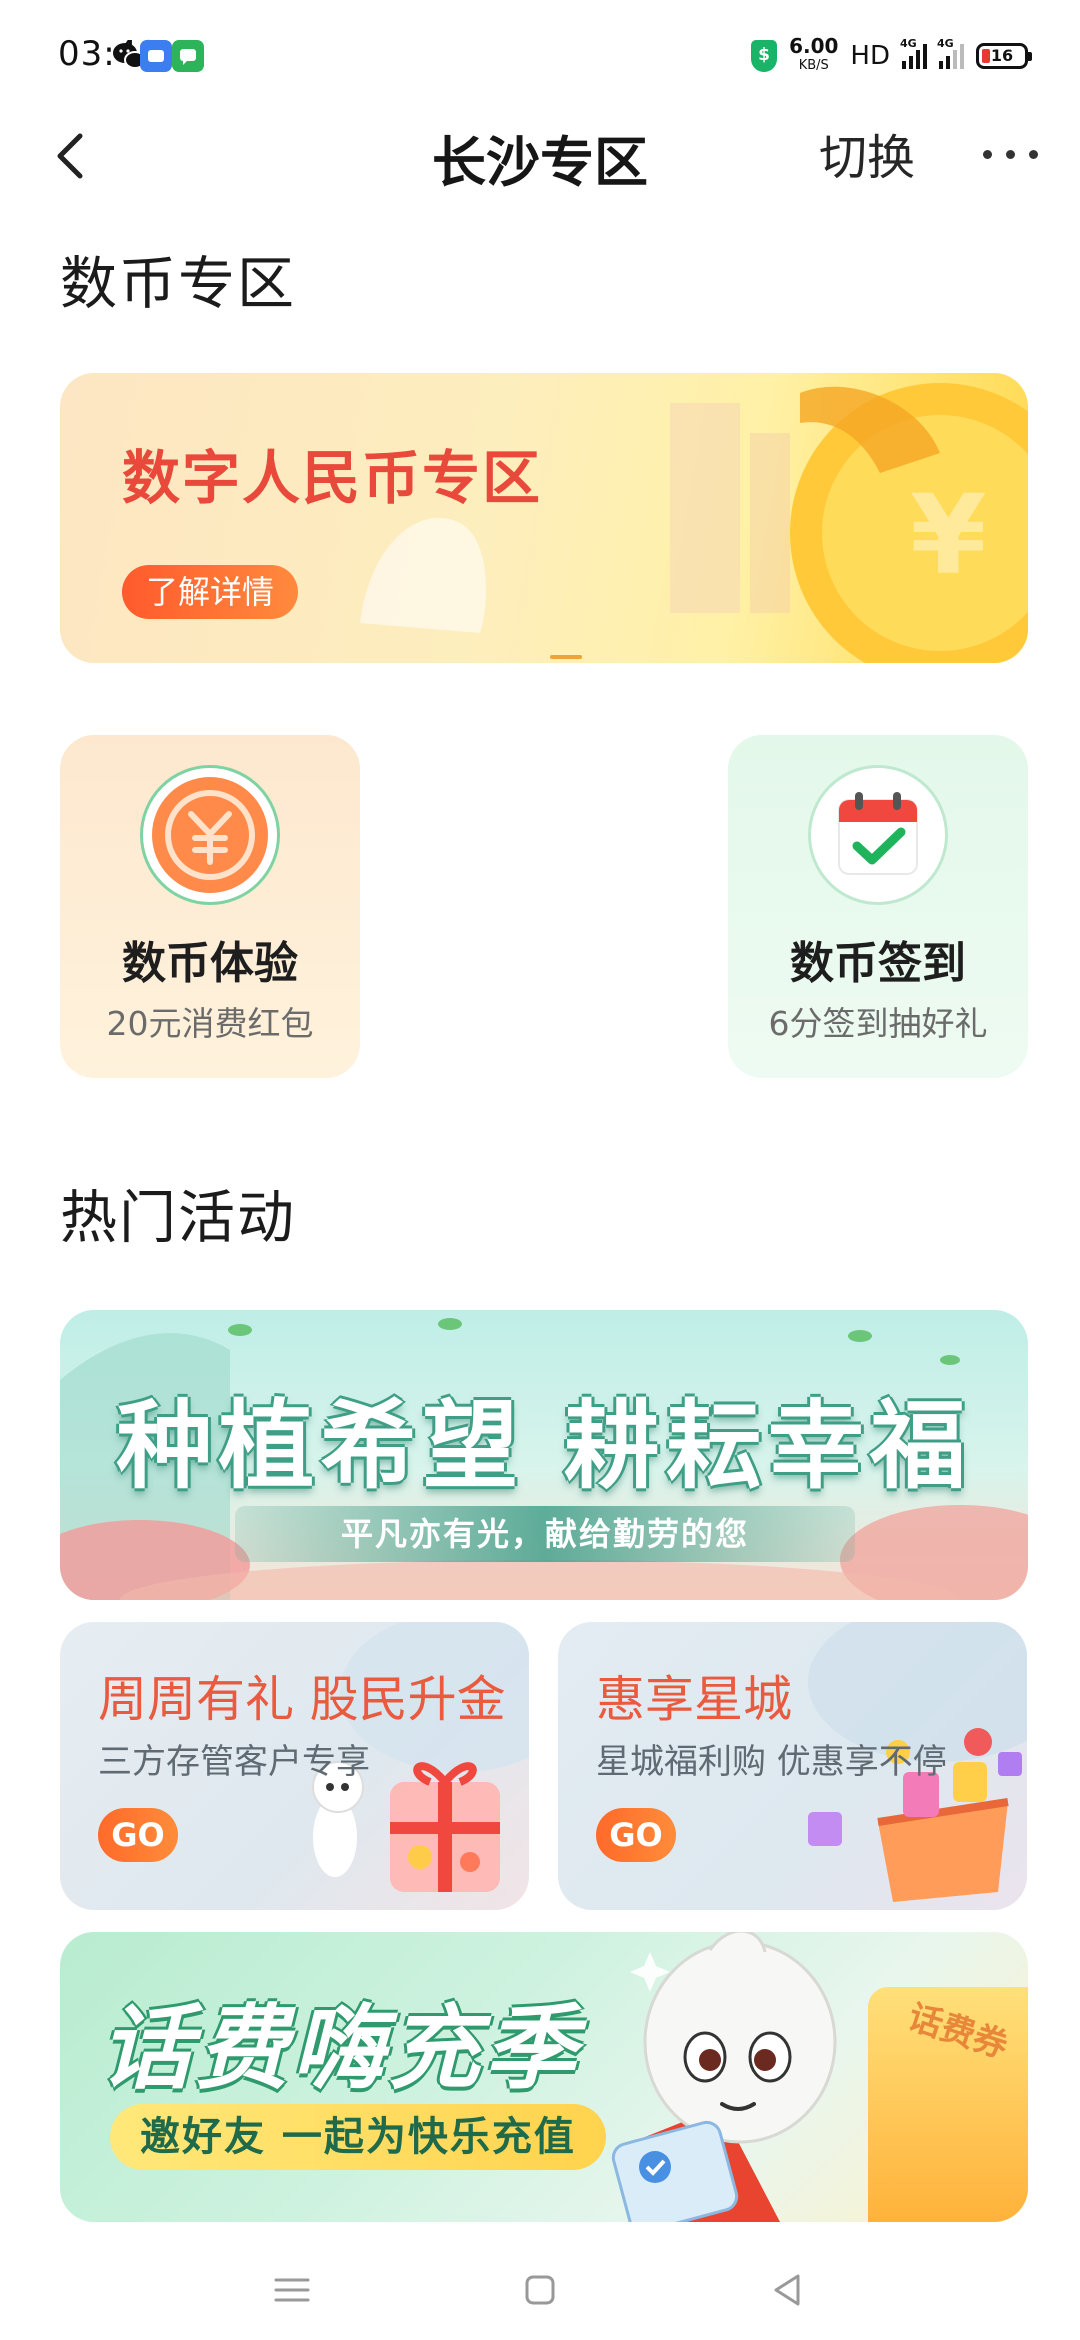 The image size is (1080, 2340). I want to click on learn-more-button: 了解详情, so click(210, 592).